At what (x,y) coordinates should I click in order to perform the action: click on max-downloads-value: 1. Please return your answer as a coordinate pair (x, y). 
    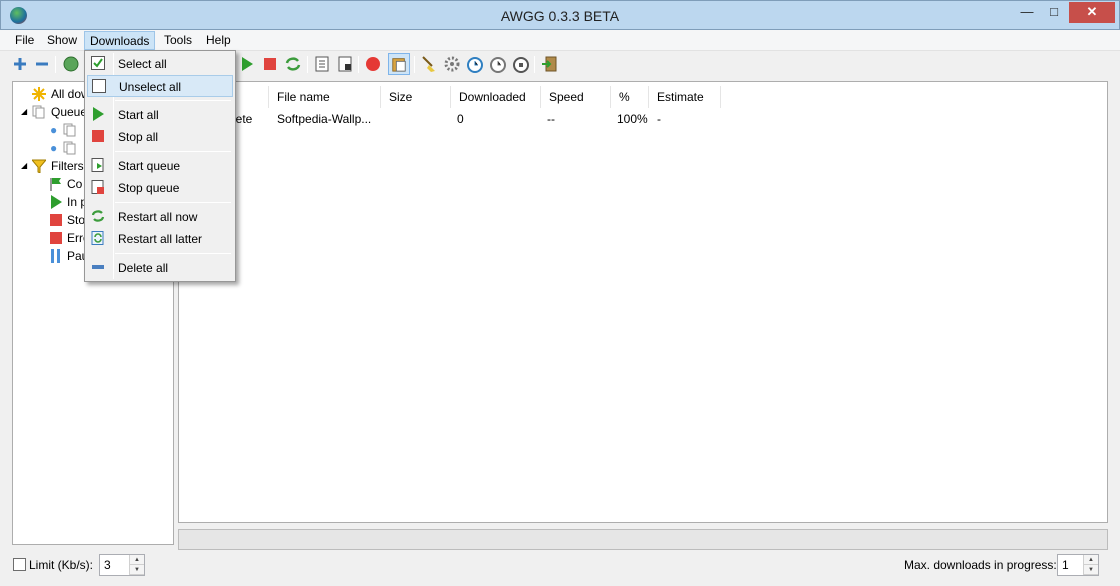
    Looking at the image, I should click on (1065, 565).